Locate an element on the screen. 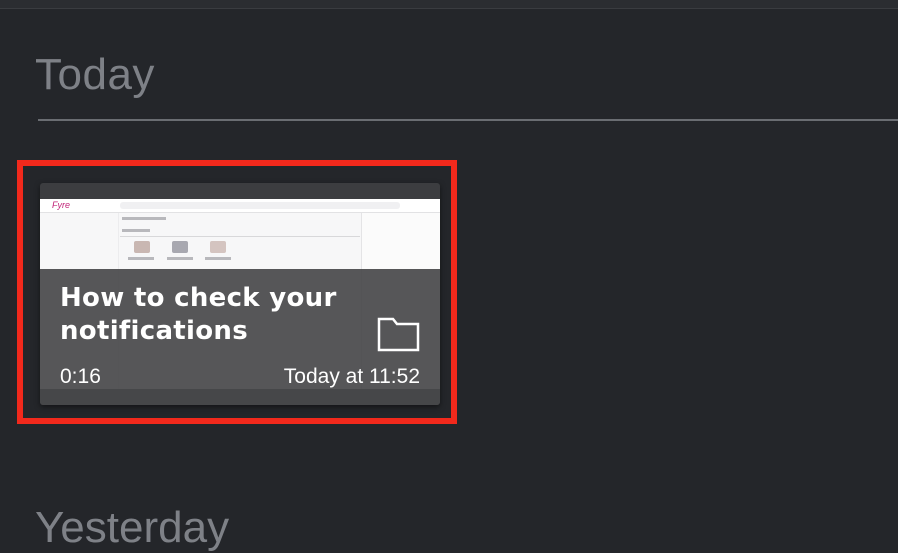 The width and height of the screenshot is (898, 553). thumbnail-app-bar: Fyre is located at coordinates (240, 206).